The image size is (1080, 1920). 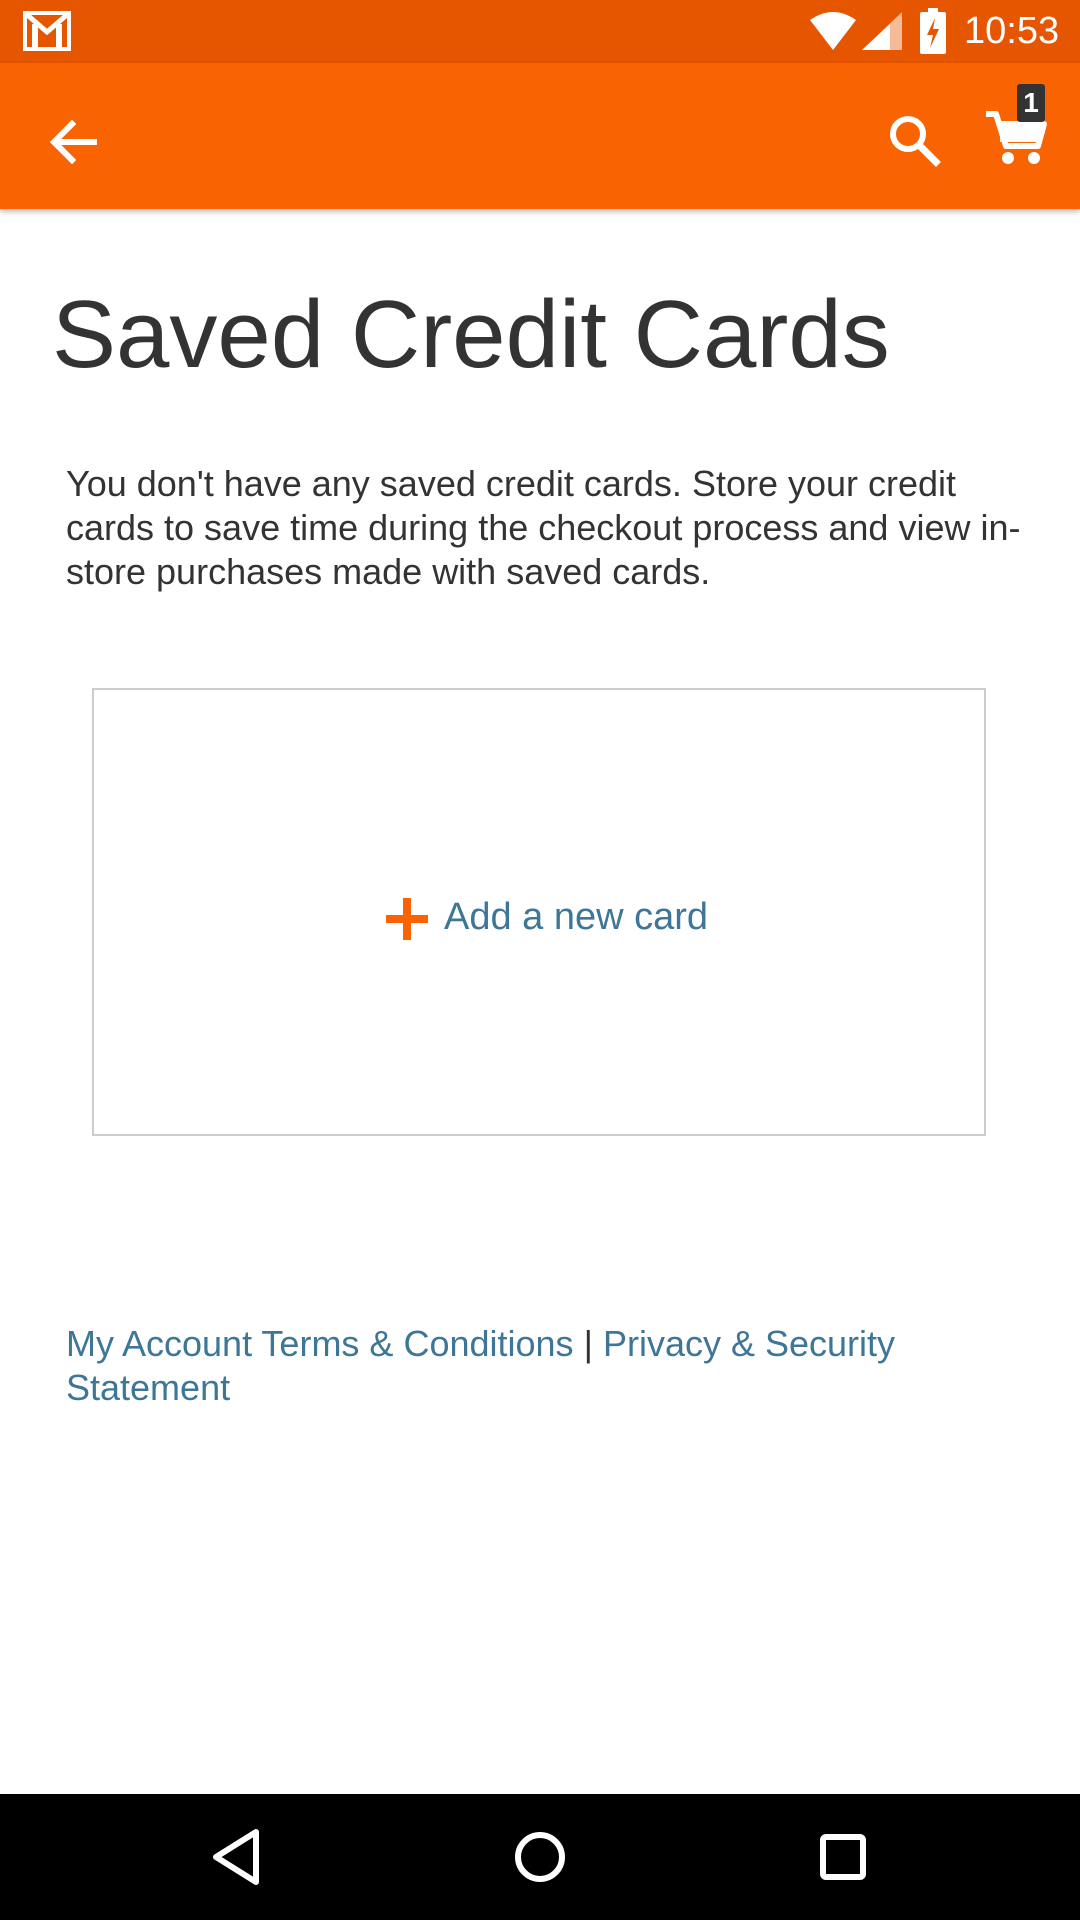 I want to click on nav-recents-button, so click(x=843, y=1857).